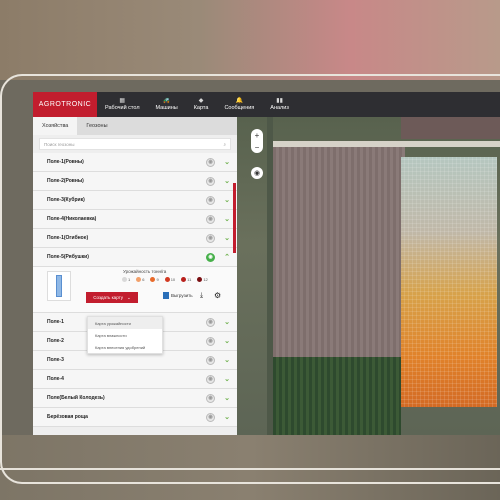 This screenshot has width=500, height=500. I want to click on create-map-label: Создать карту, so click(108, 297).